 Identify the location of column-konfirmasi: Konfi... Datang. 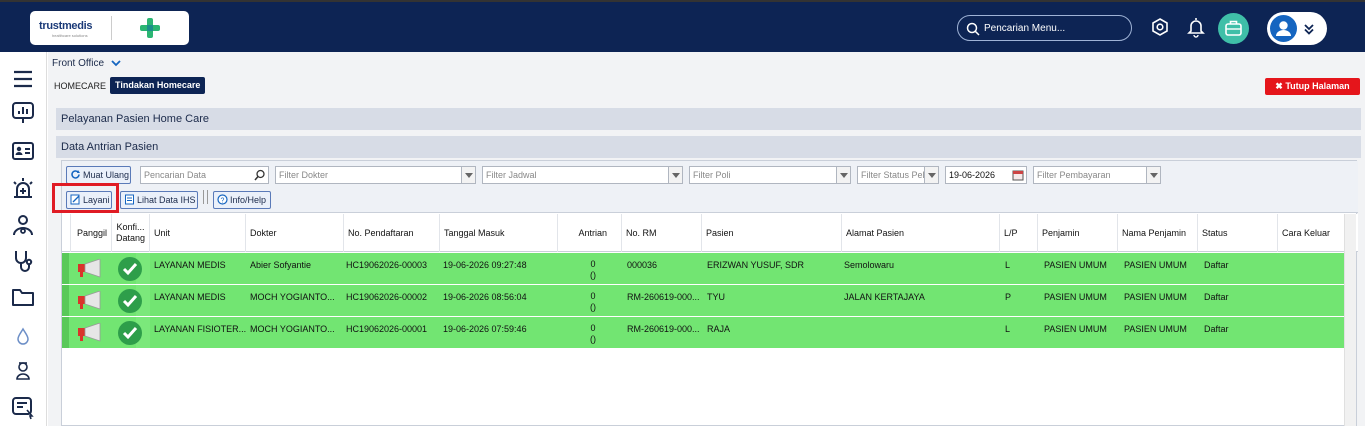
(131, 233).